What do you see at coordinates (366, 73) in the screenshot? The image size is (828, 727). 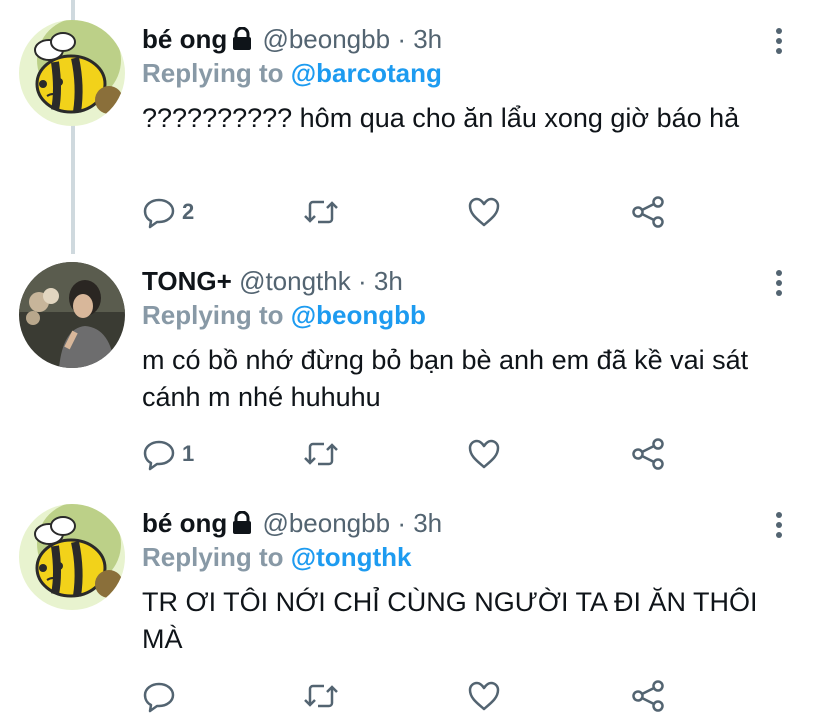 I see `mention-link: @barcotang` at bounding box center [366, 73].